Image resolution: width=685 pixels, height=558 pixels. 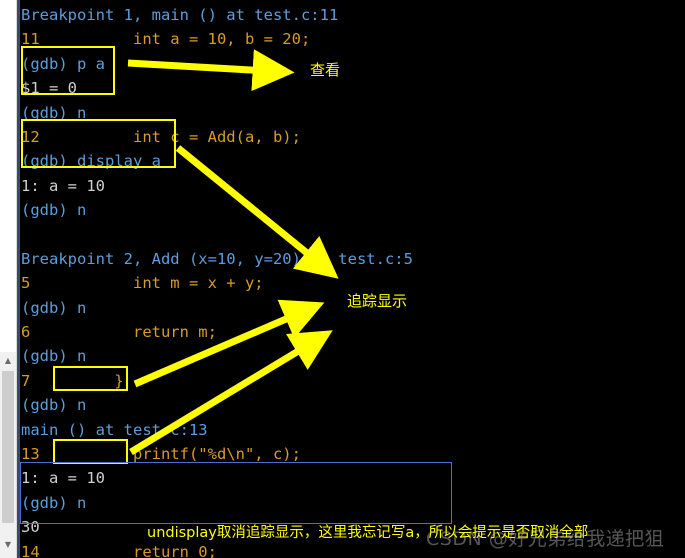 What do you see at coordinates (8, 544) in the screenshot?
I see `scroll-down-arrow-icon: ▼` at bounding box center [8, 544].